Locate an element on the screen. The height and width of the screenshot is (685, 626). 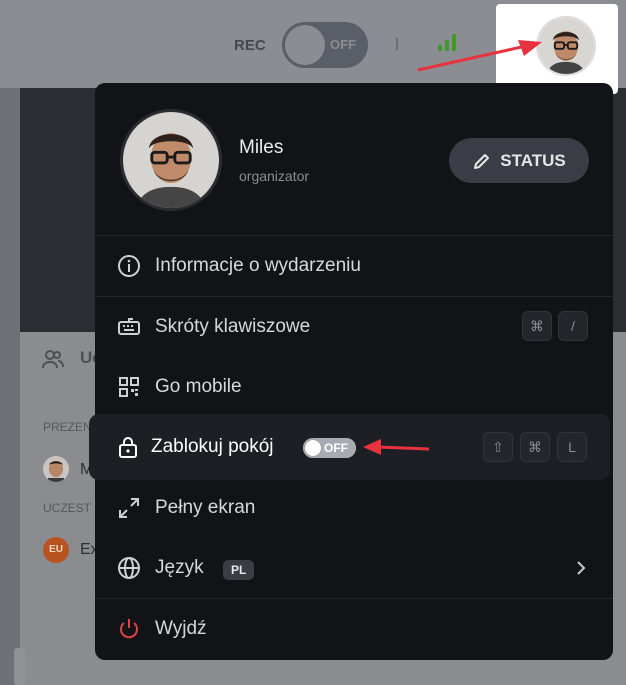
user-name: Miles is located at coordinates (261, 147).